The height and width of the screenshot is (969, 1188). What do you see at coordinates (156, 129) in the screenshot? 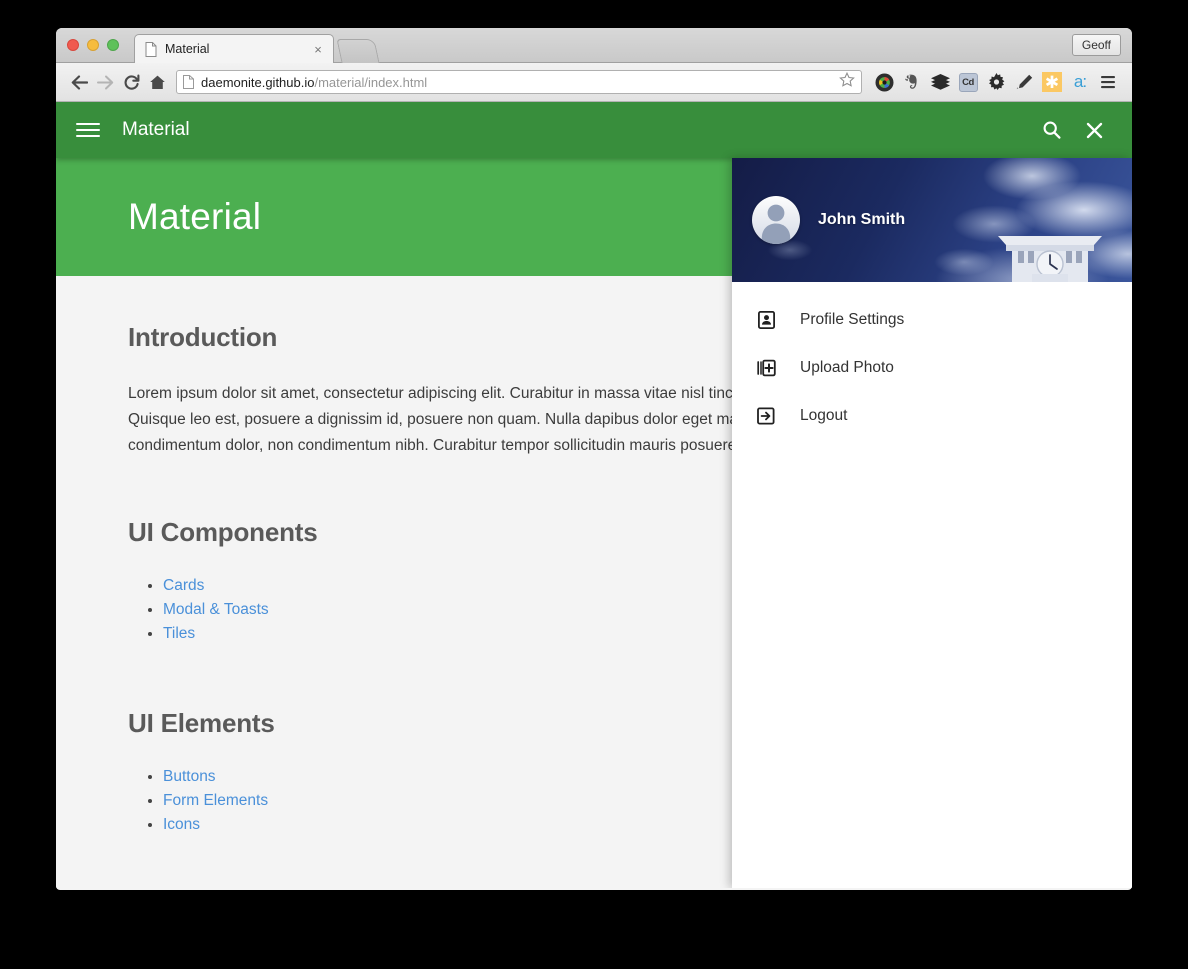
I see `app-title: Material` at bounding box center [156, 129].